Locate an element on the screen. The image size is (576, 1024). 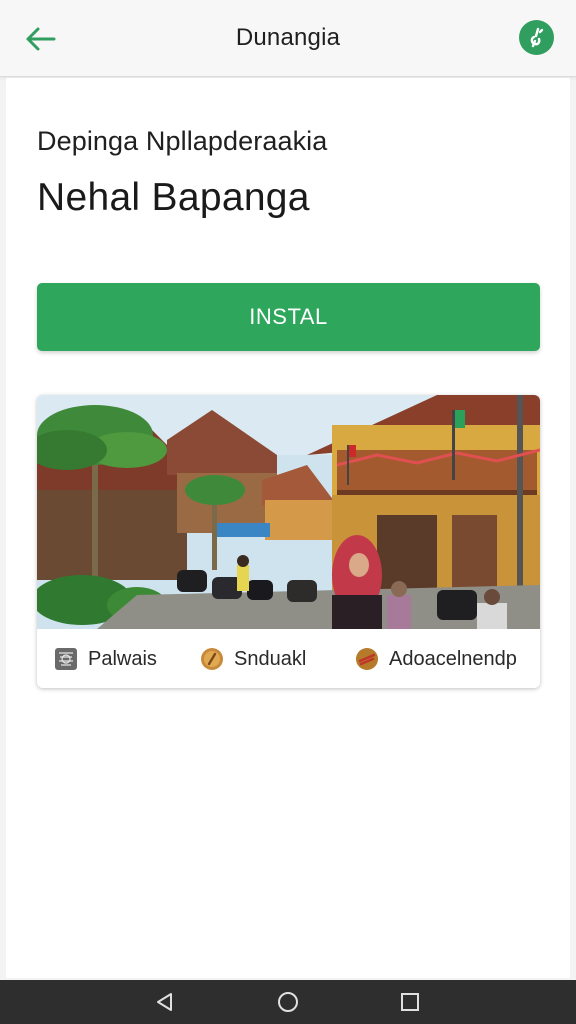
nav-home-button is located at coordinates (288, 1002).